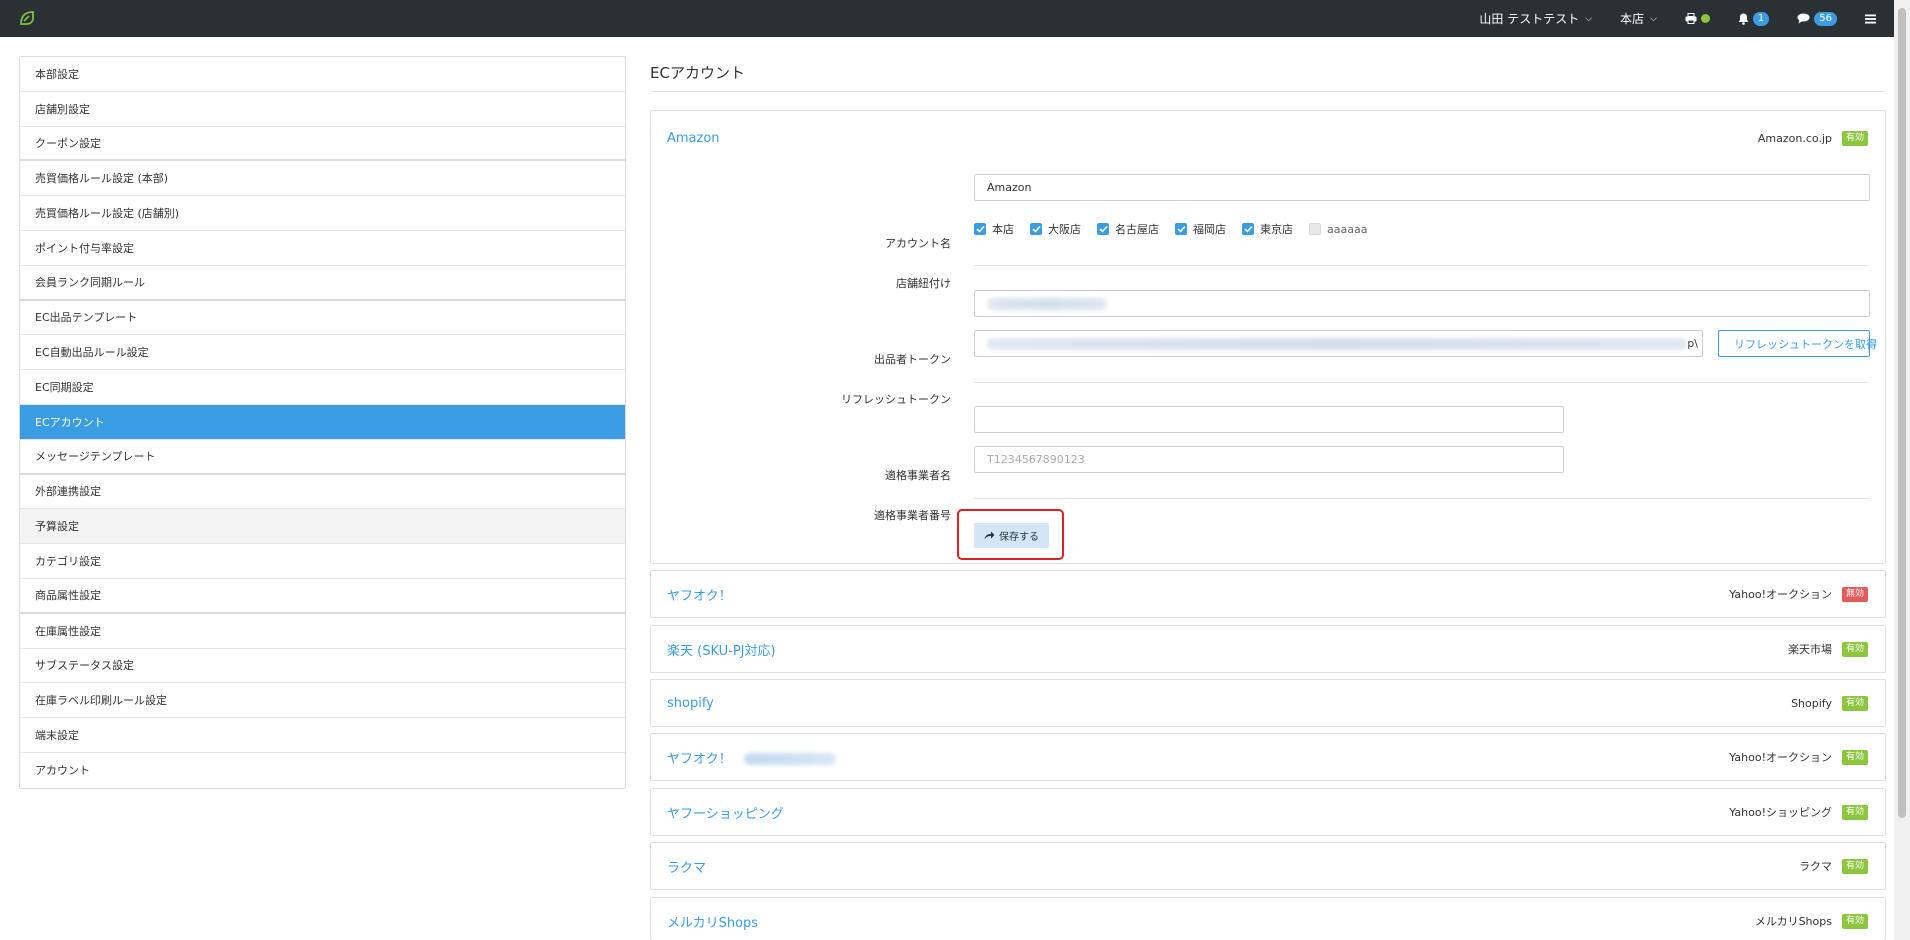 This screenshot has width=1910, height=940. I want to click on sidebar-item-budget: 予算設定, so click(322, 527).